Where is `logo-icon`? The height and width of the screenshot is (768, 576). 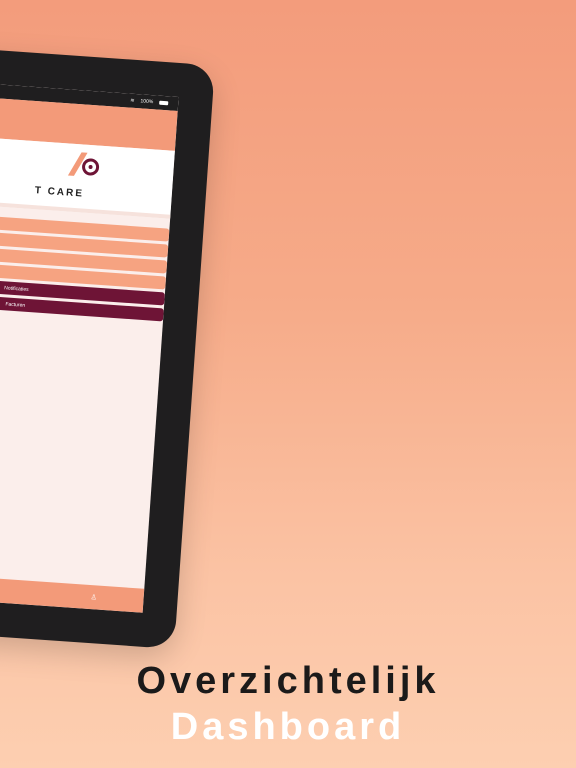 logo-icon is located at coordinates (83, 164).